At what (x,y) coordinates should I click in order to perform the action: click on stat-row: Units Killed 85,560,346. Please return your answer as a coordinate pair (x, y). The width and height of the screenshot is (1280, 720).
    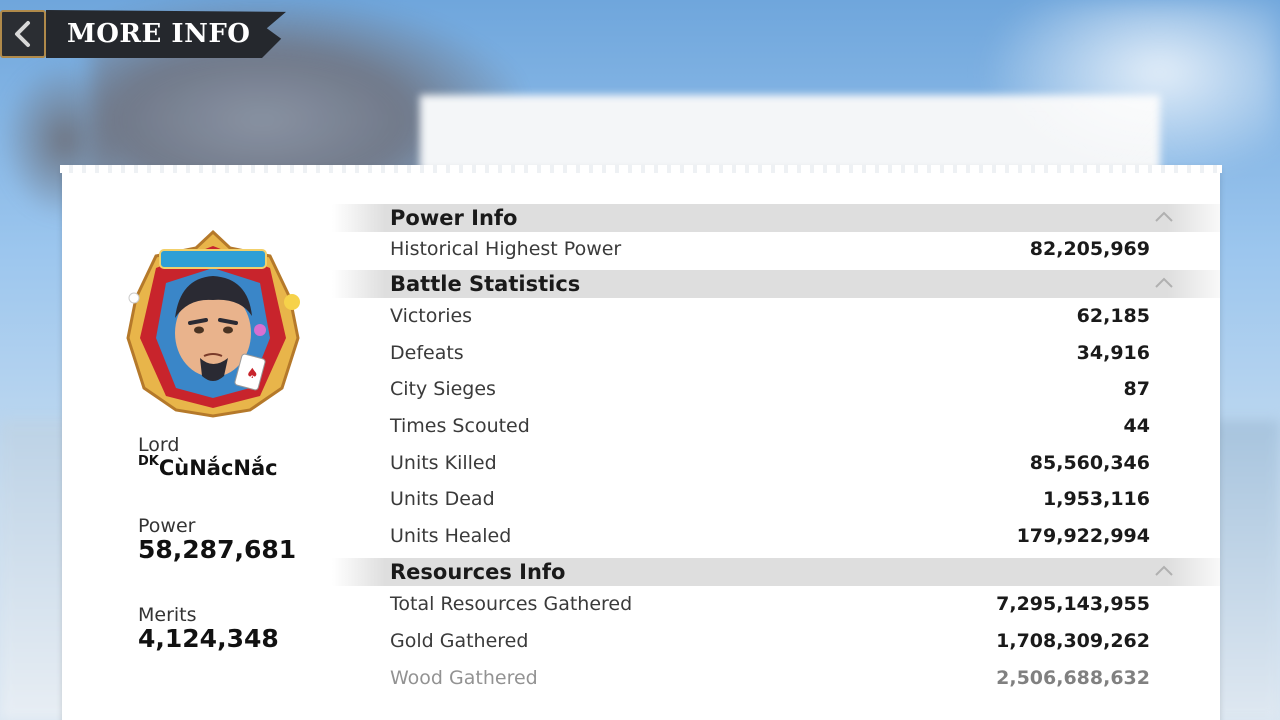
    Looking at the image, I should click on (776, 462).